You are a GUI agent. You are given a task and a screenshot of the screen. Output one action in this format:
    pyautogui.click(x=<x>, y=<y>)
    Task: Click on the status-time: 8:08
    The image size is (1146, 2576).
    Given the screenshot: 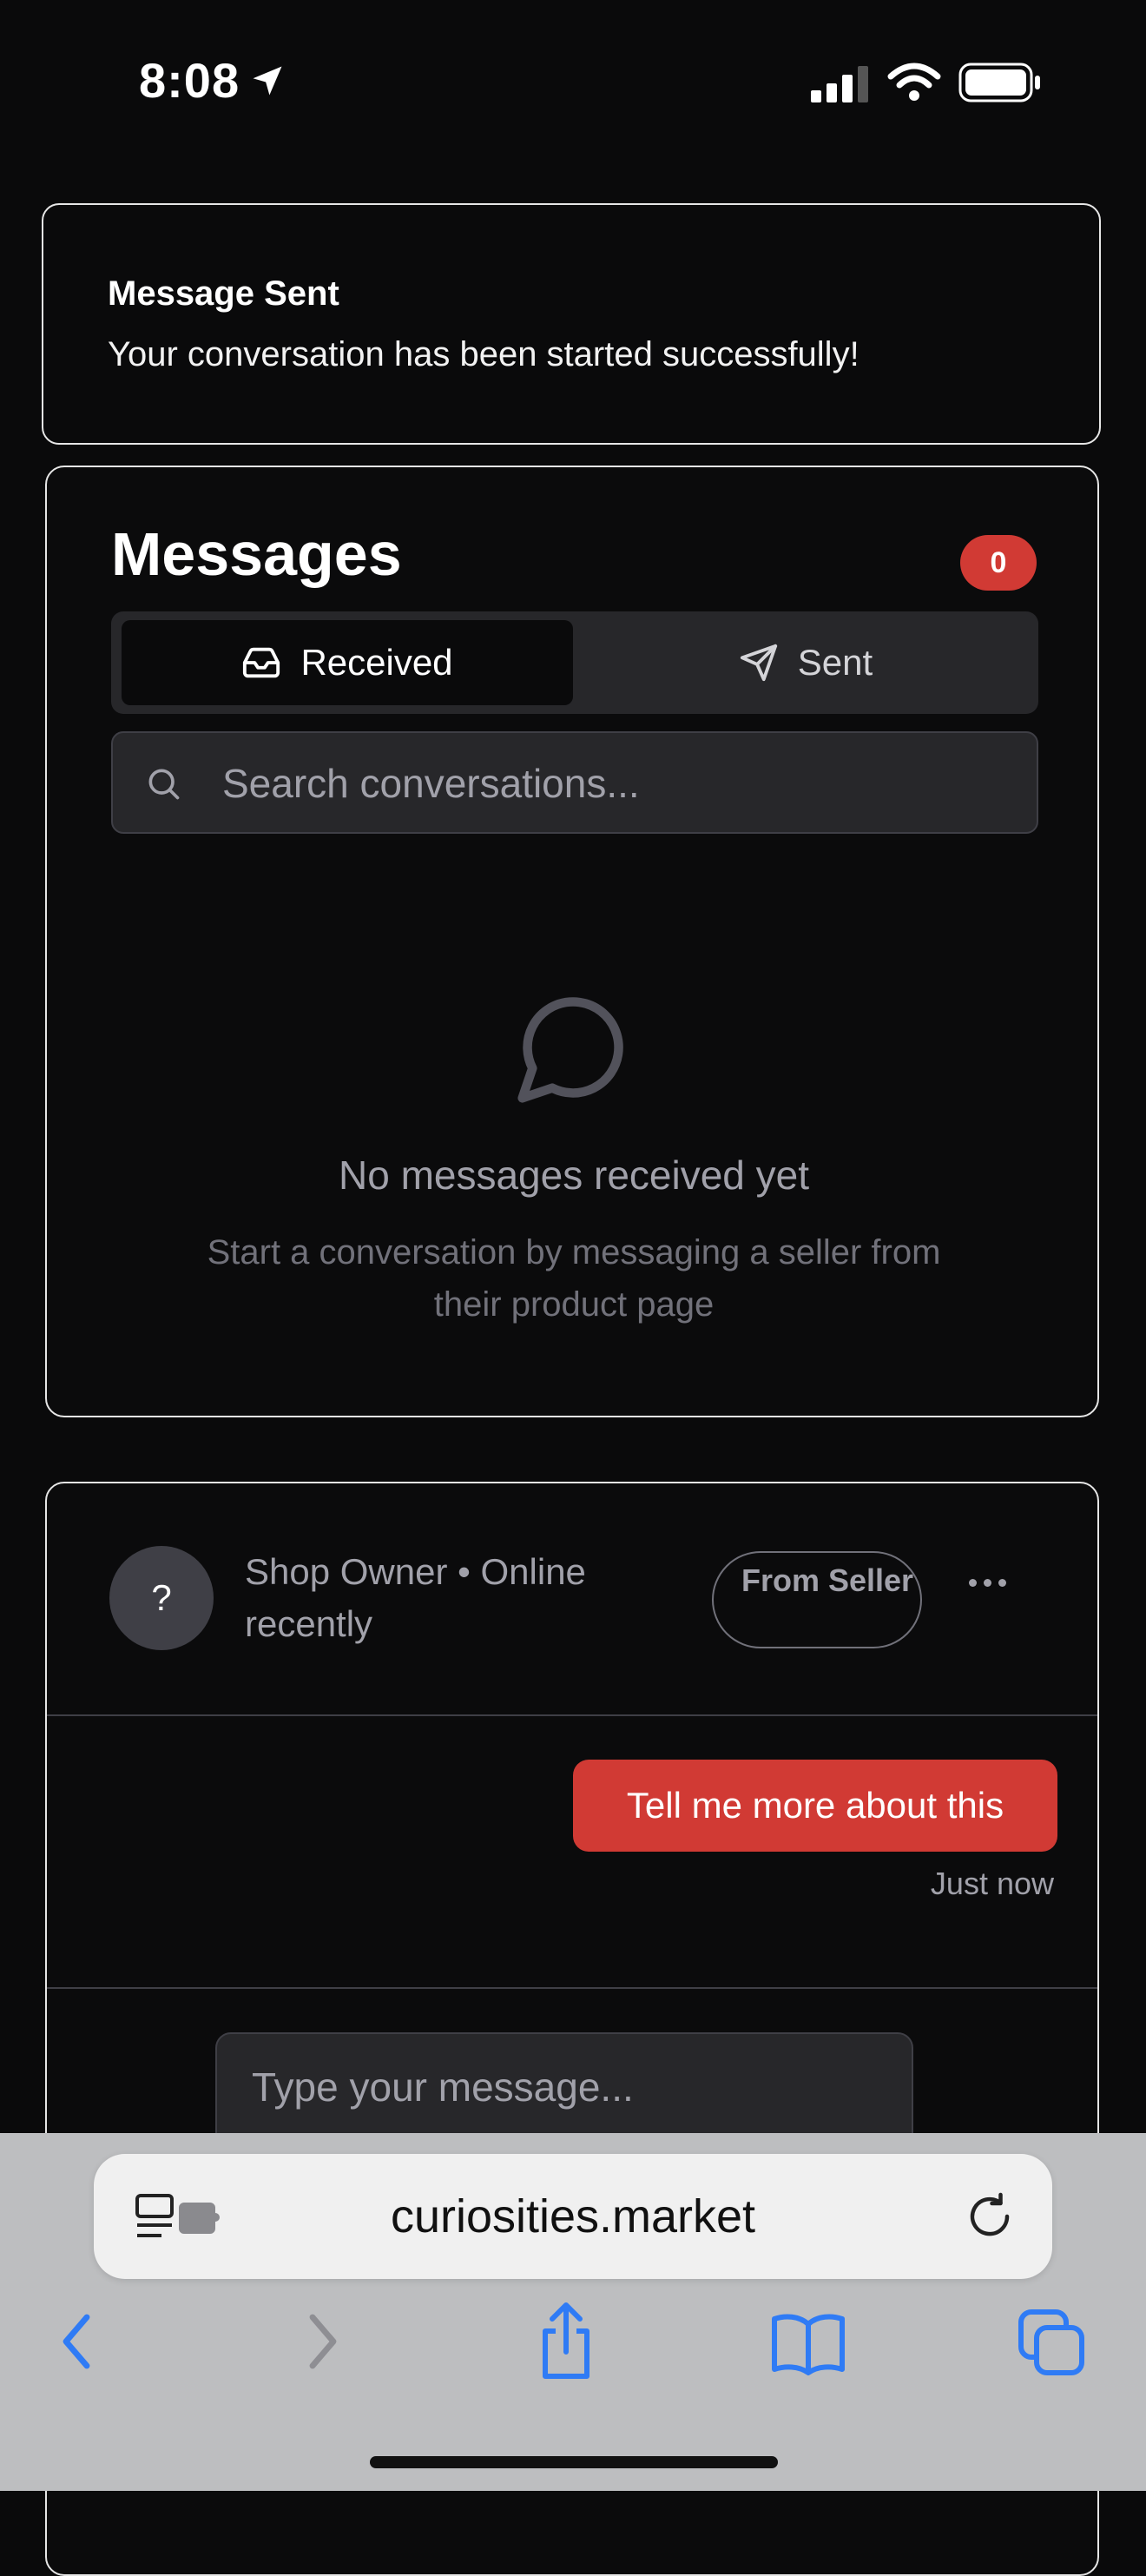 What is the action you would take?
    pyautogui.click(x=212, y=80)
    